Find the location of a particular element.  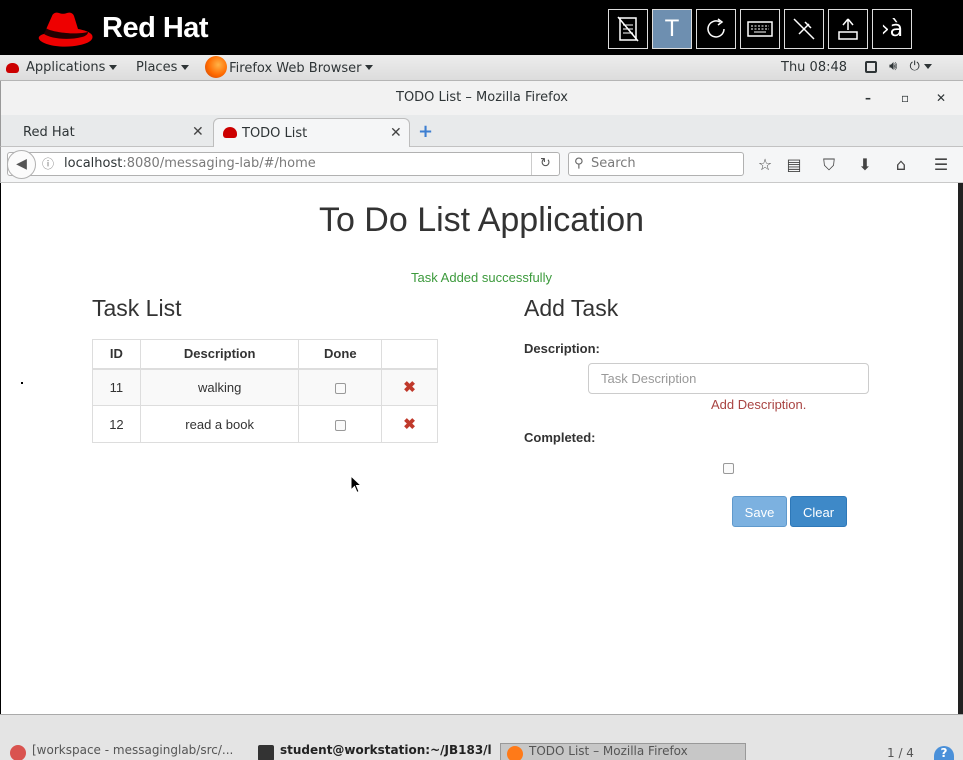

redhat-menu-icon is located at coordinates (12, 67).